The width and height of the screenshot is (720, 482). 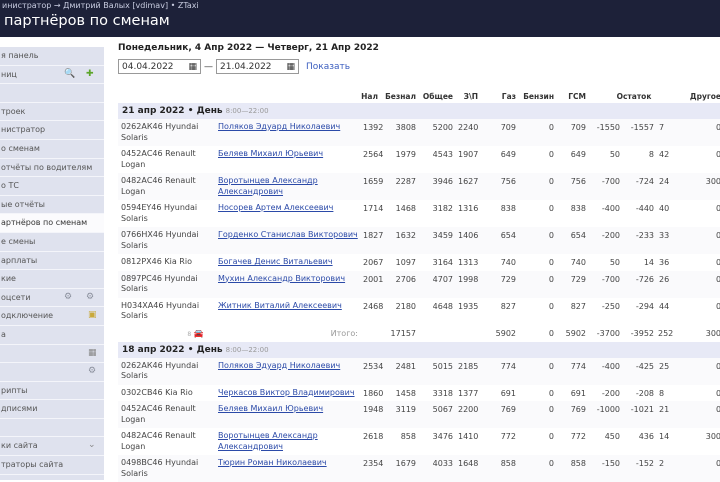 What do you see at coordinates (399, 468) in the screenshot?
I see `value-cell: 1679` at bounding box center [399, 468].